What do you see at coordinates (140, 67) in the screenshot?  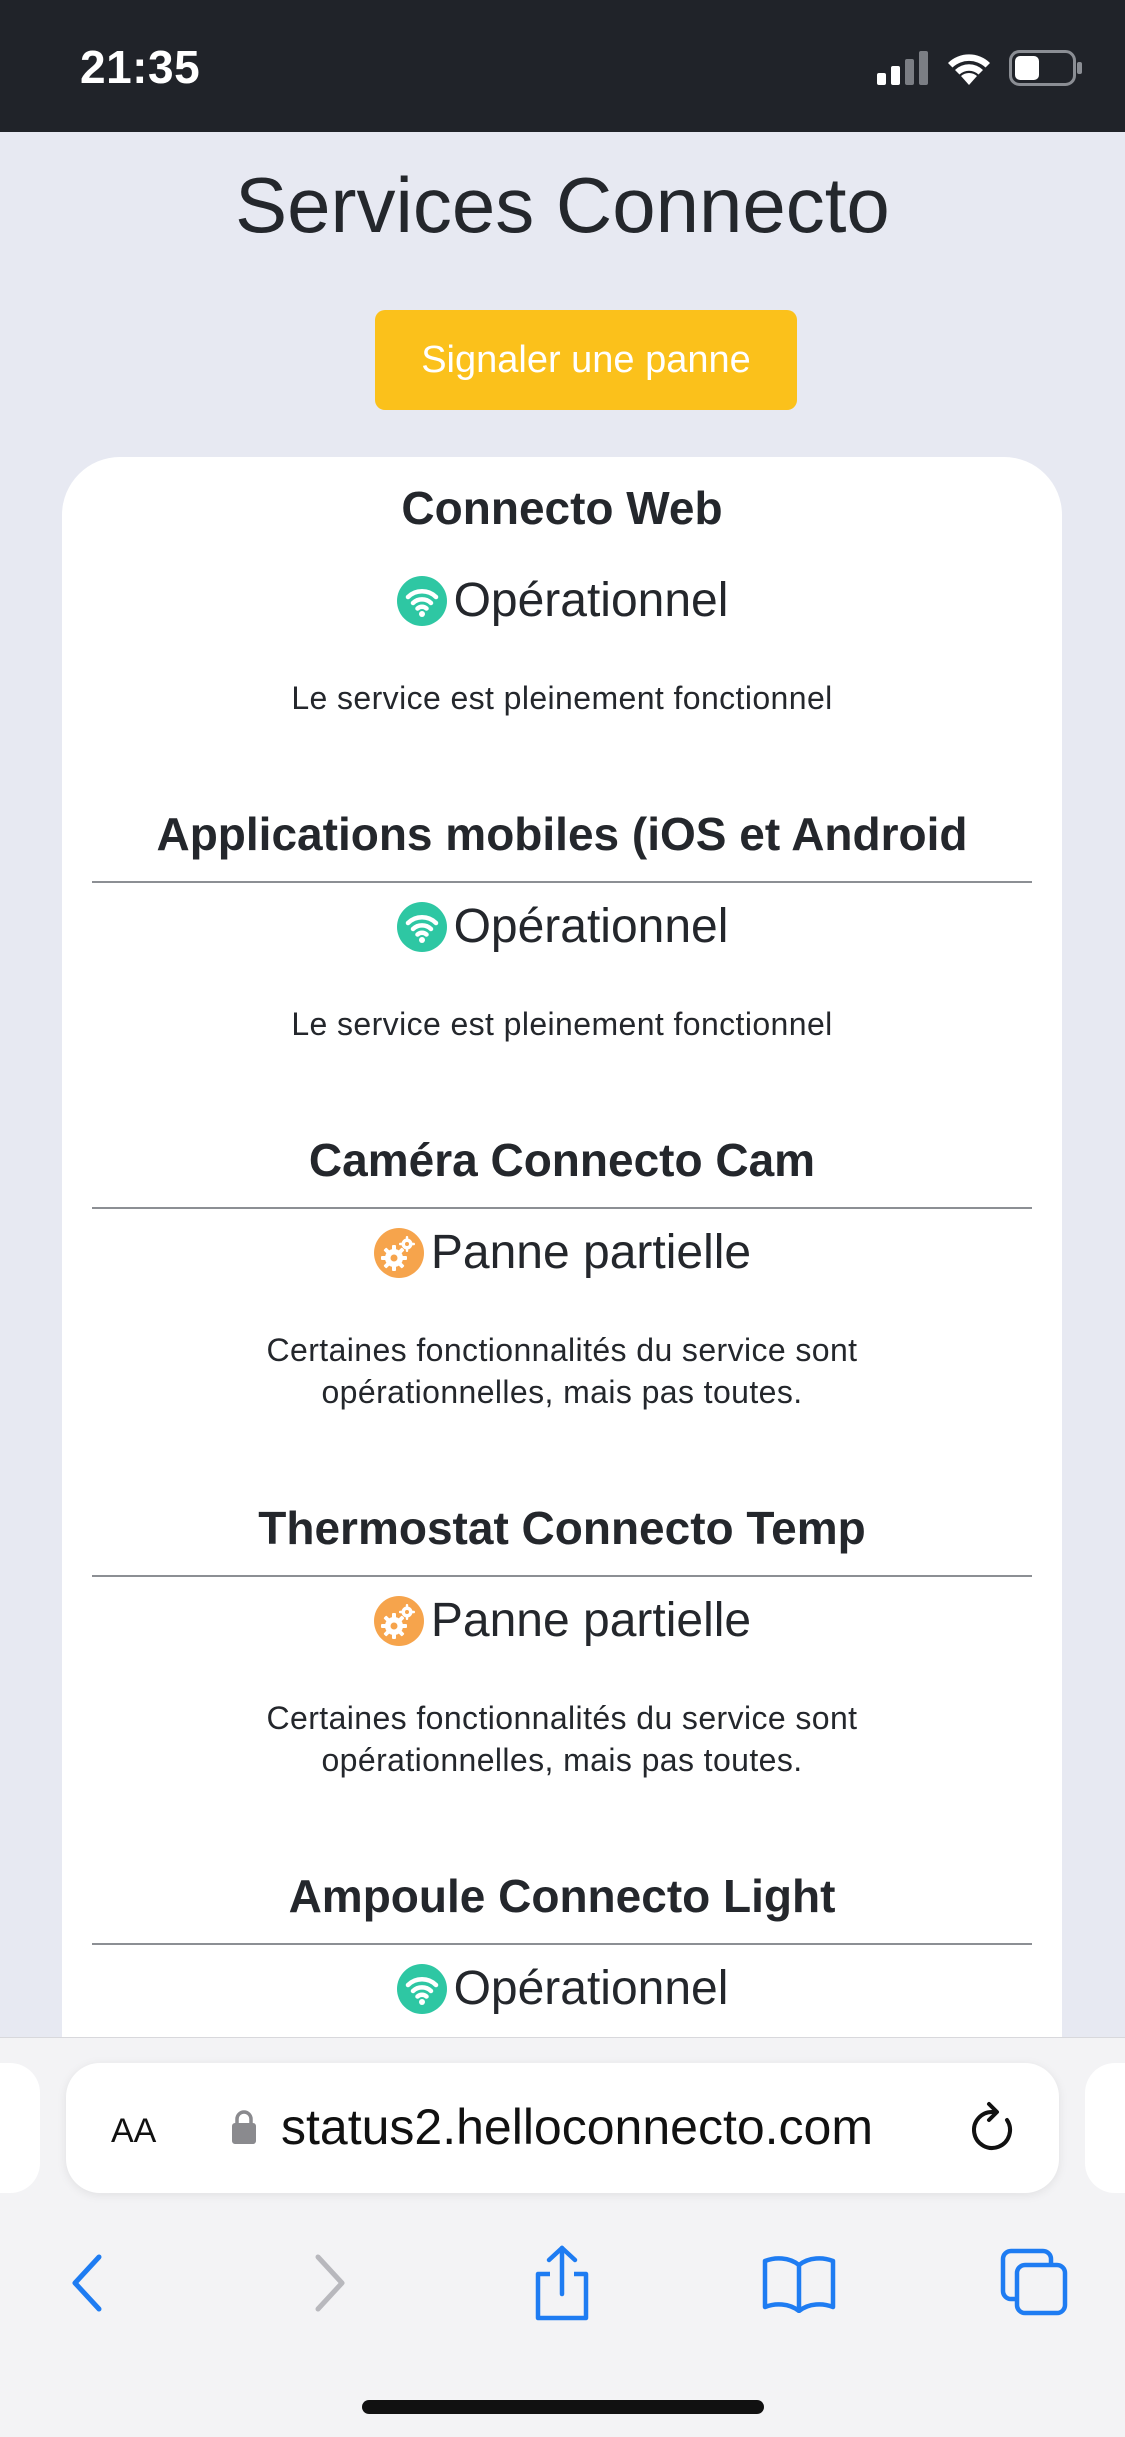 I see `status-time: 21:35` at bounding box center [140, 67].